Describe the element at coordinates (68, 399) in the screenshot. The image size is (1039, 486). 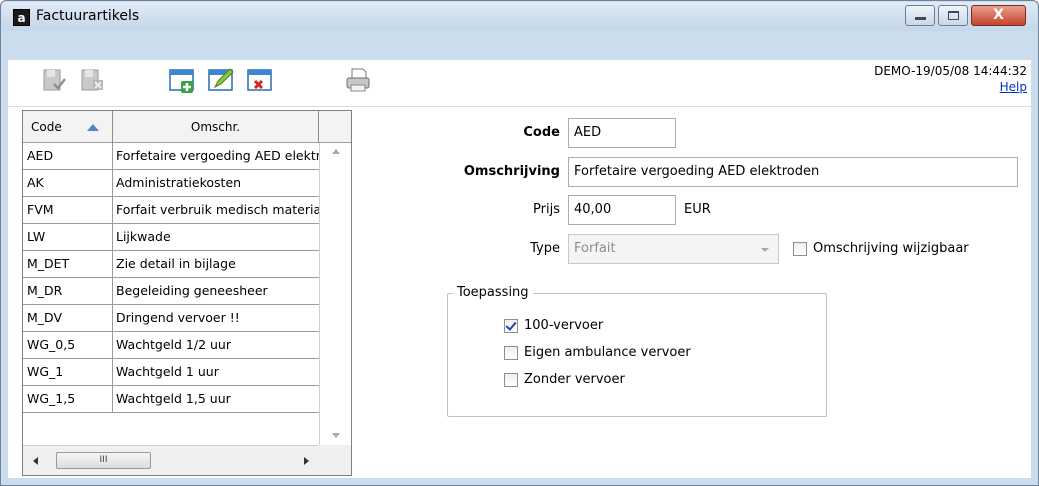
I see `cell-code: WG_1,5` at that location.